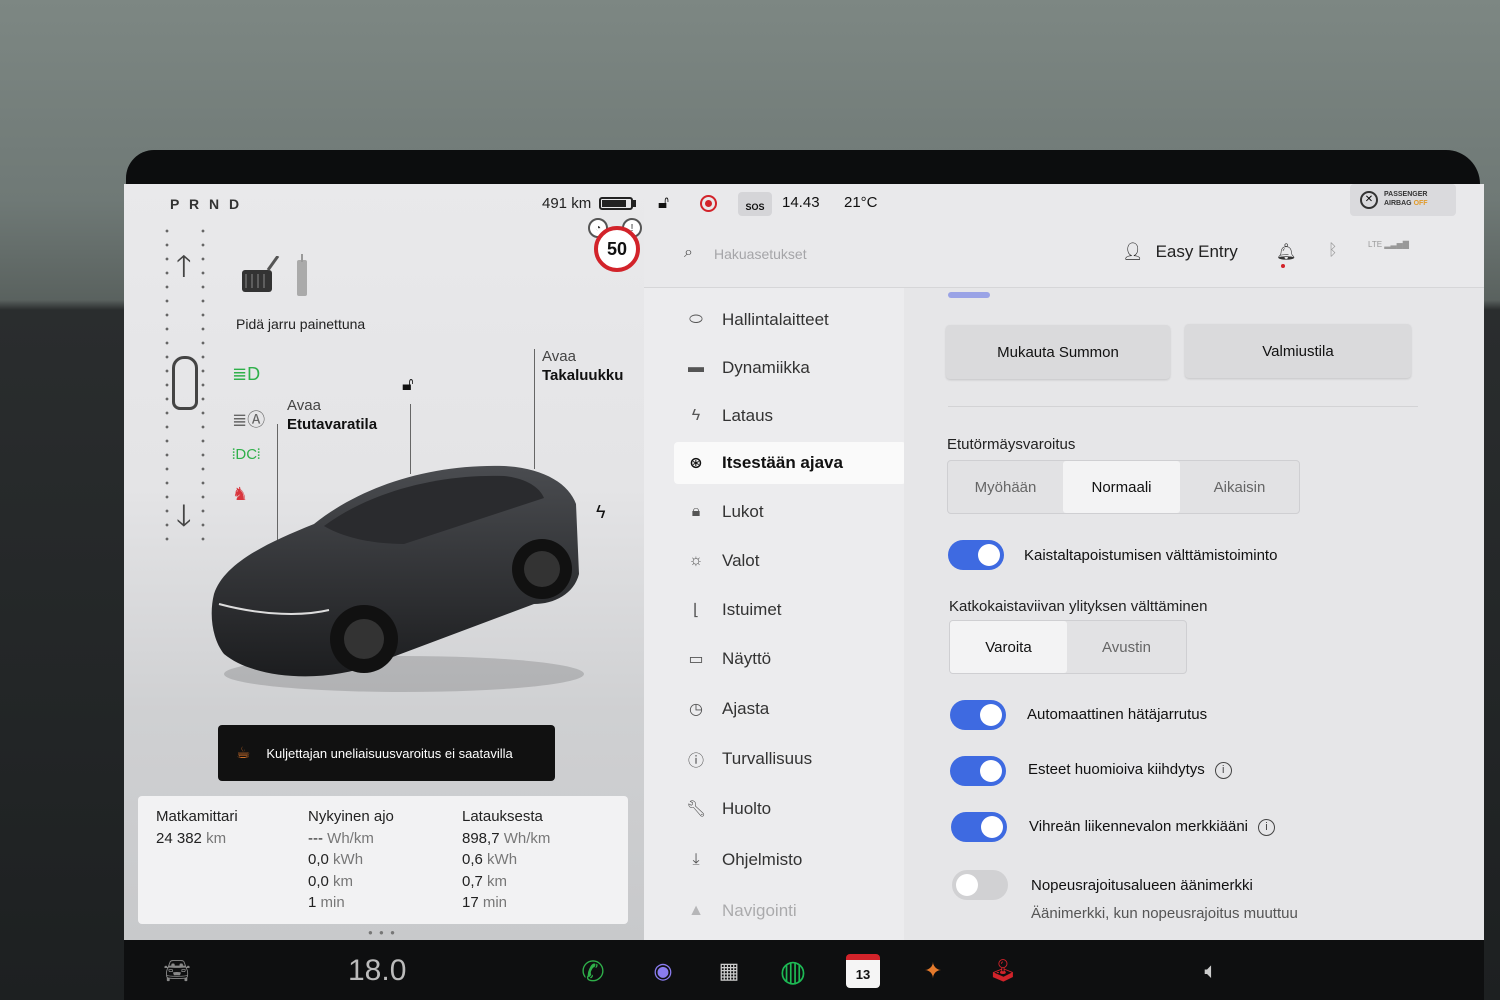 The image size is (1500, 1000). Describe the element at coordinates (978, 715) in the screenshot. I see `aeb-toggle` at that location.